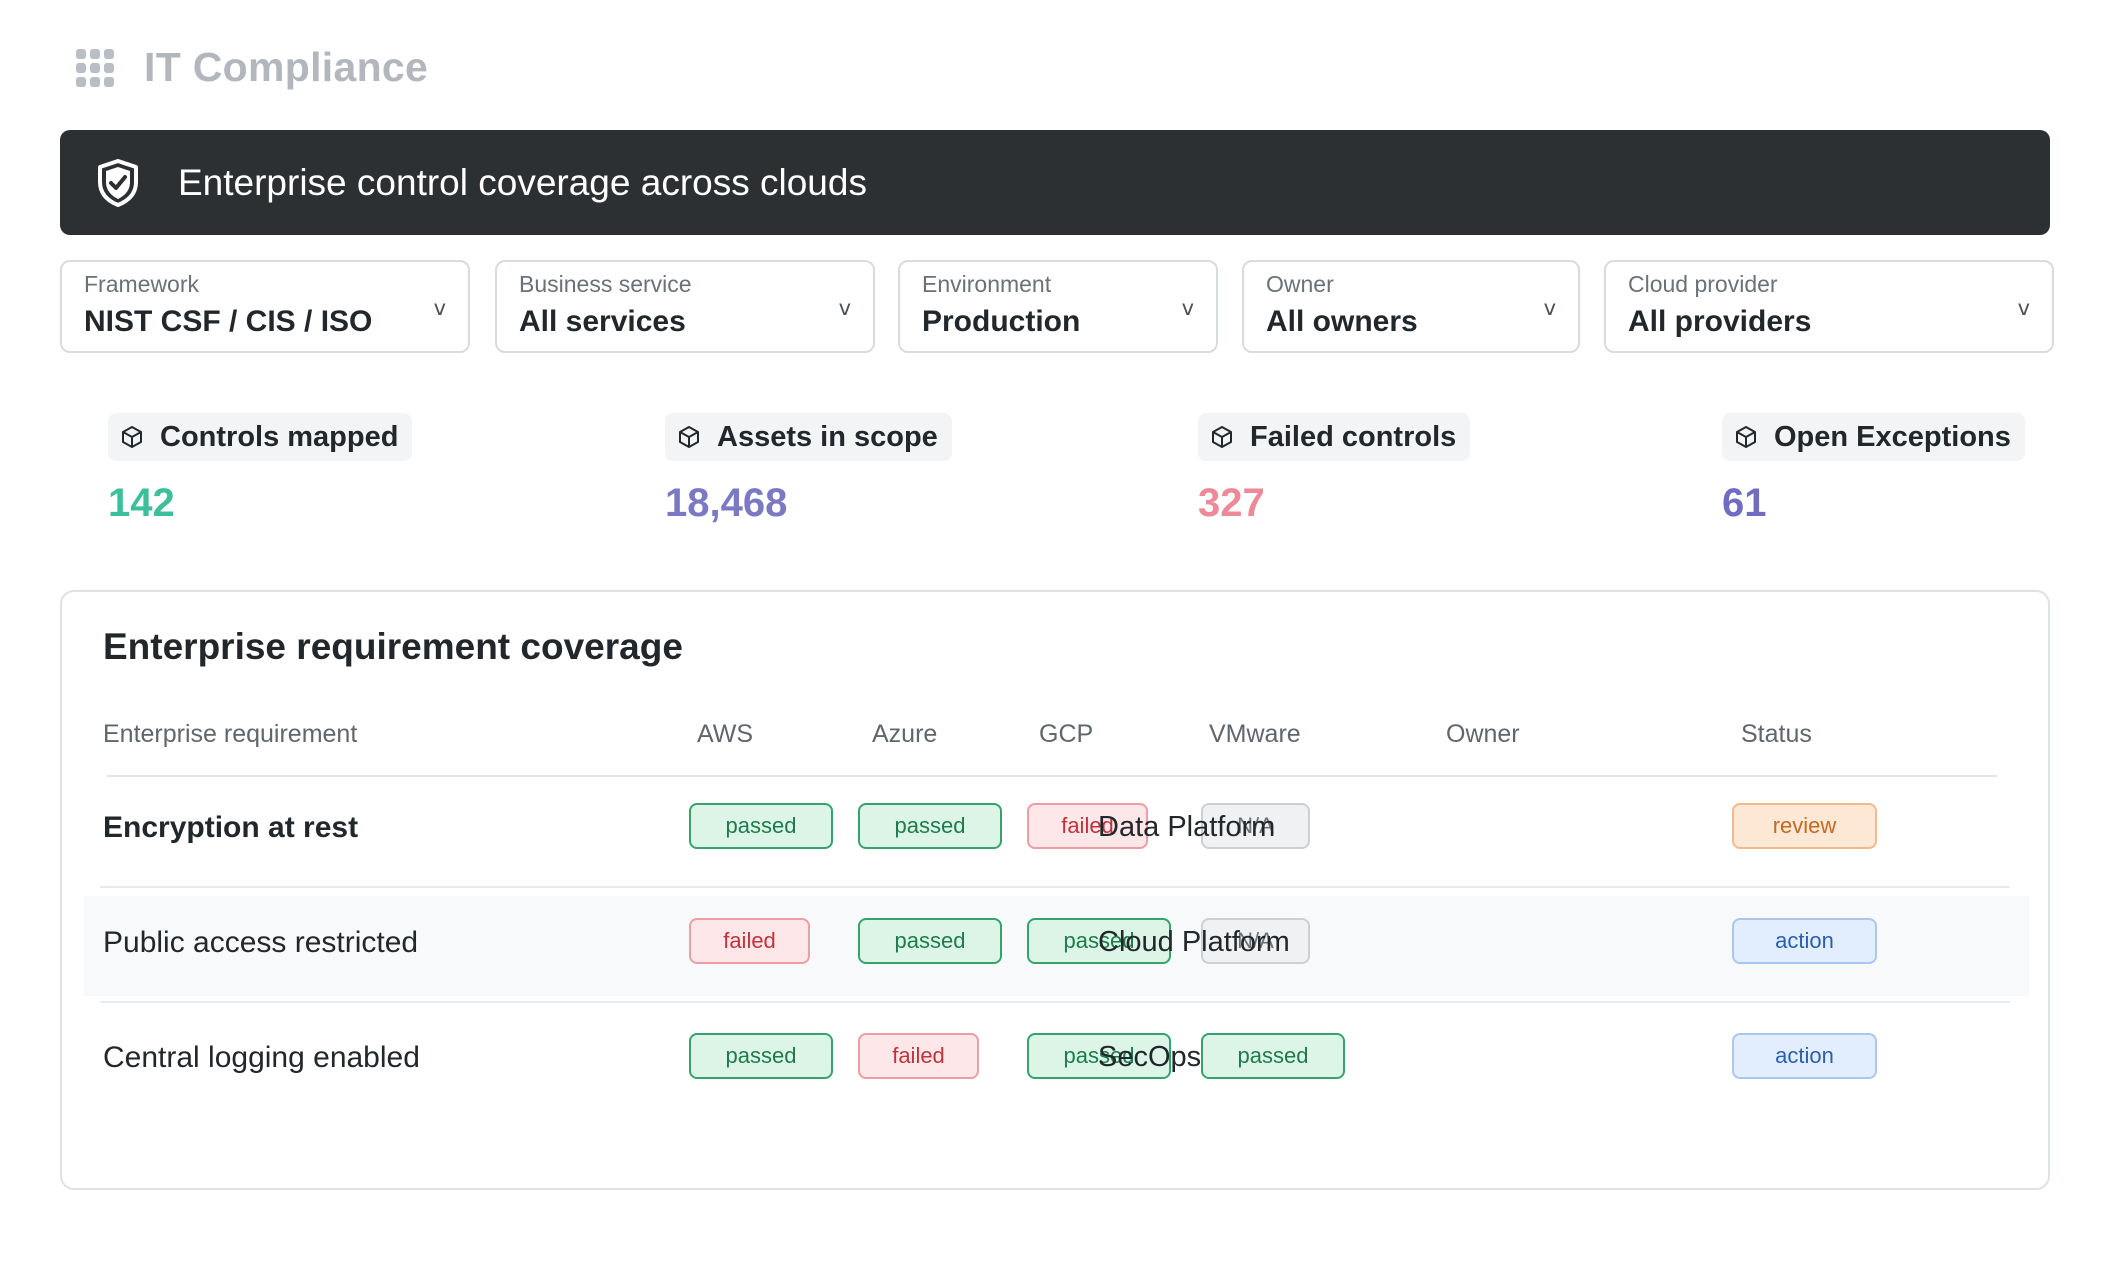 This screenshot has width=2103, height=1275. What do you see at coordinates (1776, 734) in the screenshot?
I see `column-header-status: Status` at bounding box center [1776, 734].